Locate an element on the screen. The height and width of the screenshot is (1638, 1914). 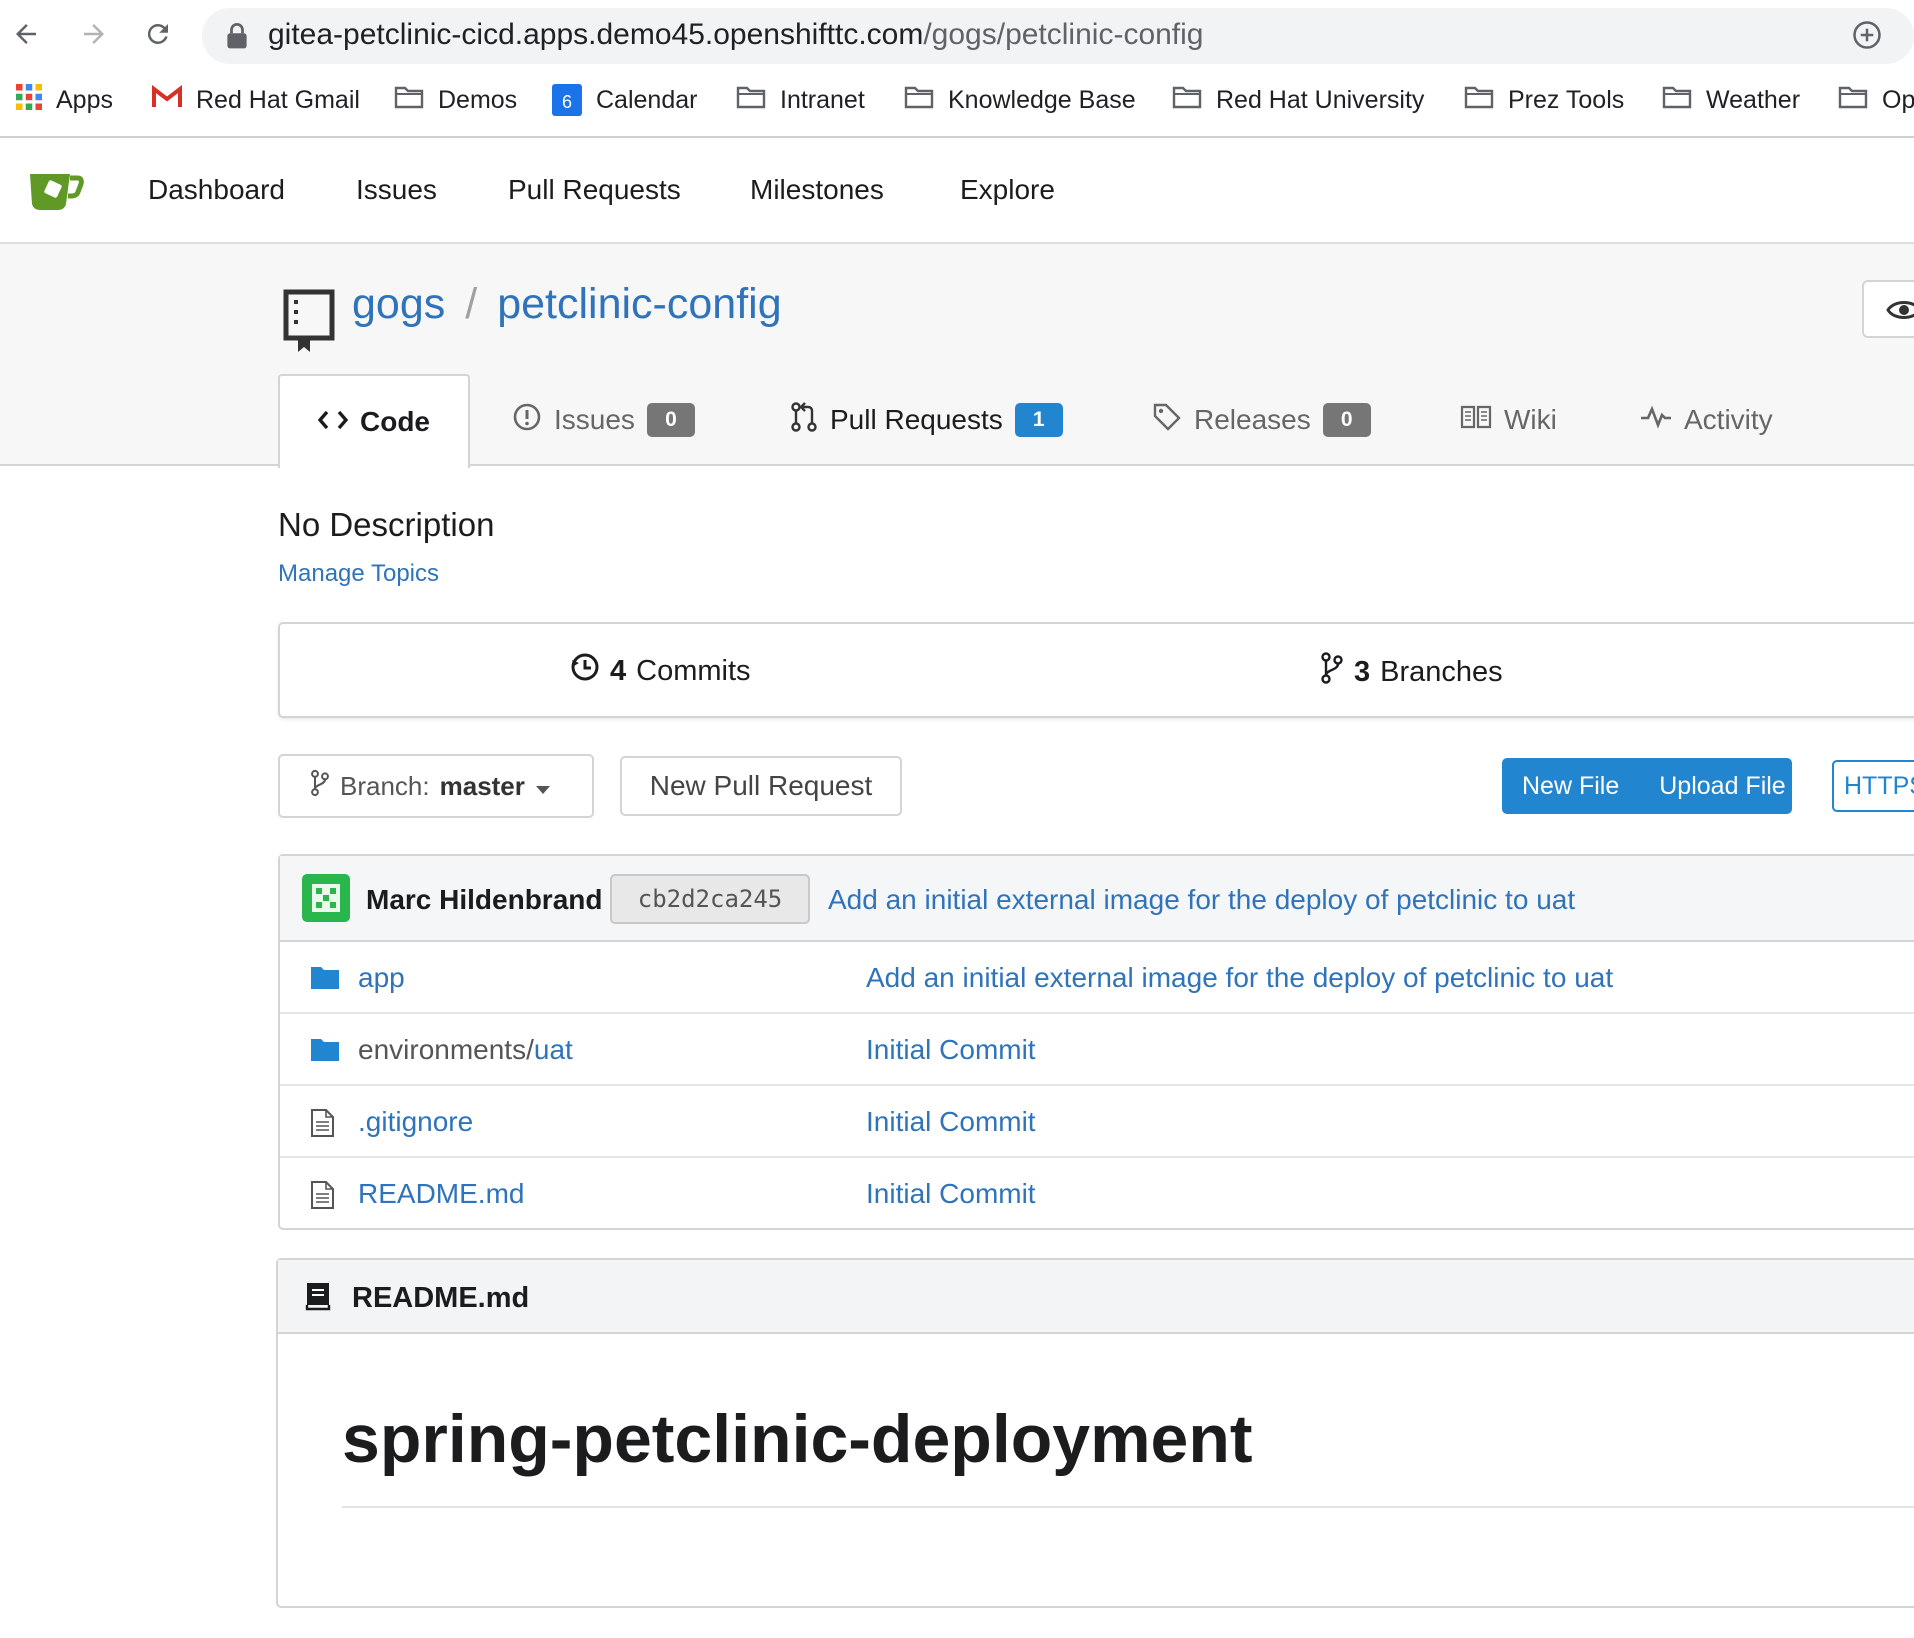
watch-button is located at coordinates (1888, 309).